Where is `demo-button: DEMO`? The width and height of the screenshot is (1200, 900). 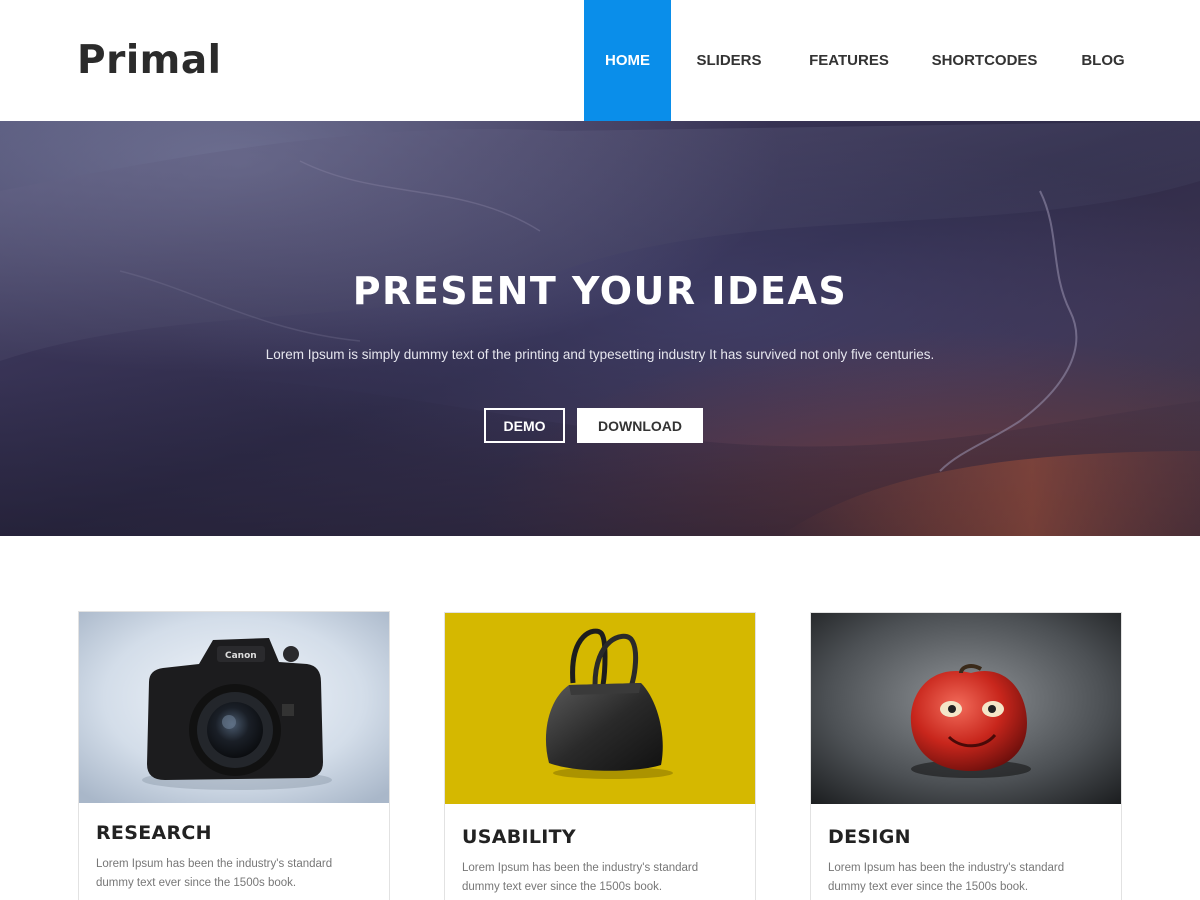
demo-button: DEMO is located at coordinates (524, 425).